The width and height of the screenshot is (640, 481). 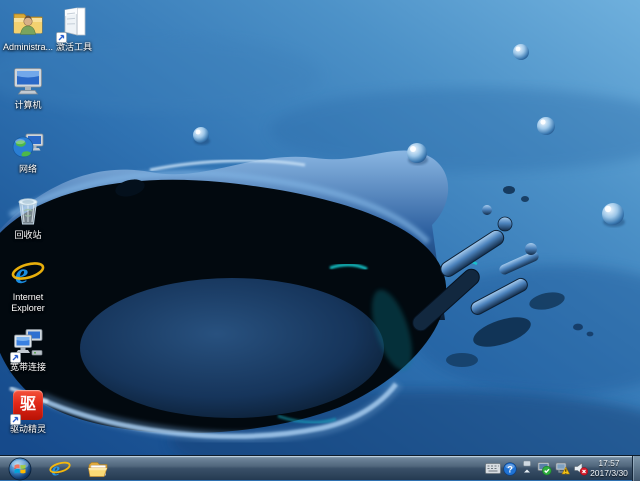 I want to click on svg-text: e, so click(x=21, y=273).